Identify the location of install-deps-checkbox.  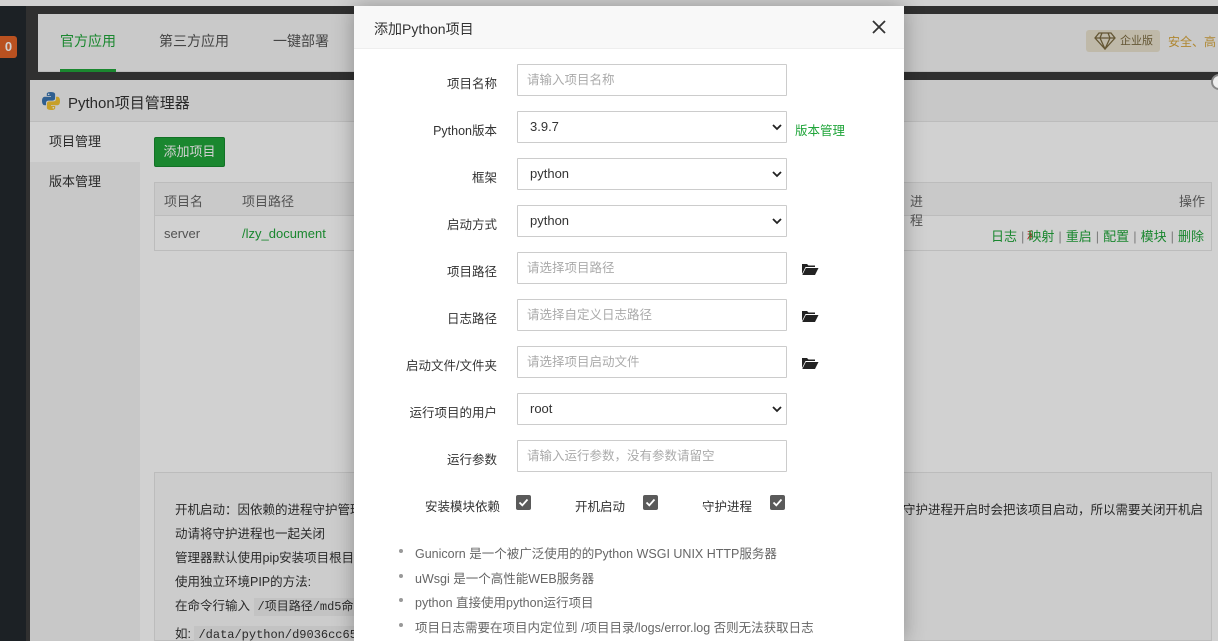
(523, 502).